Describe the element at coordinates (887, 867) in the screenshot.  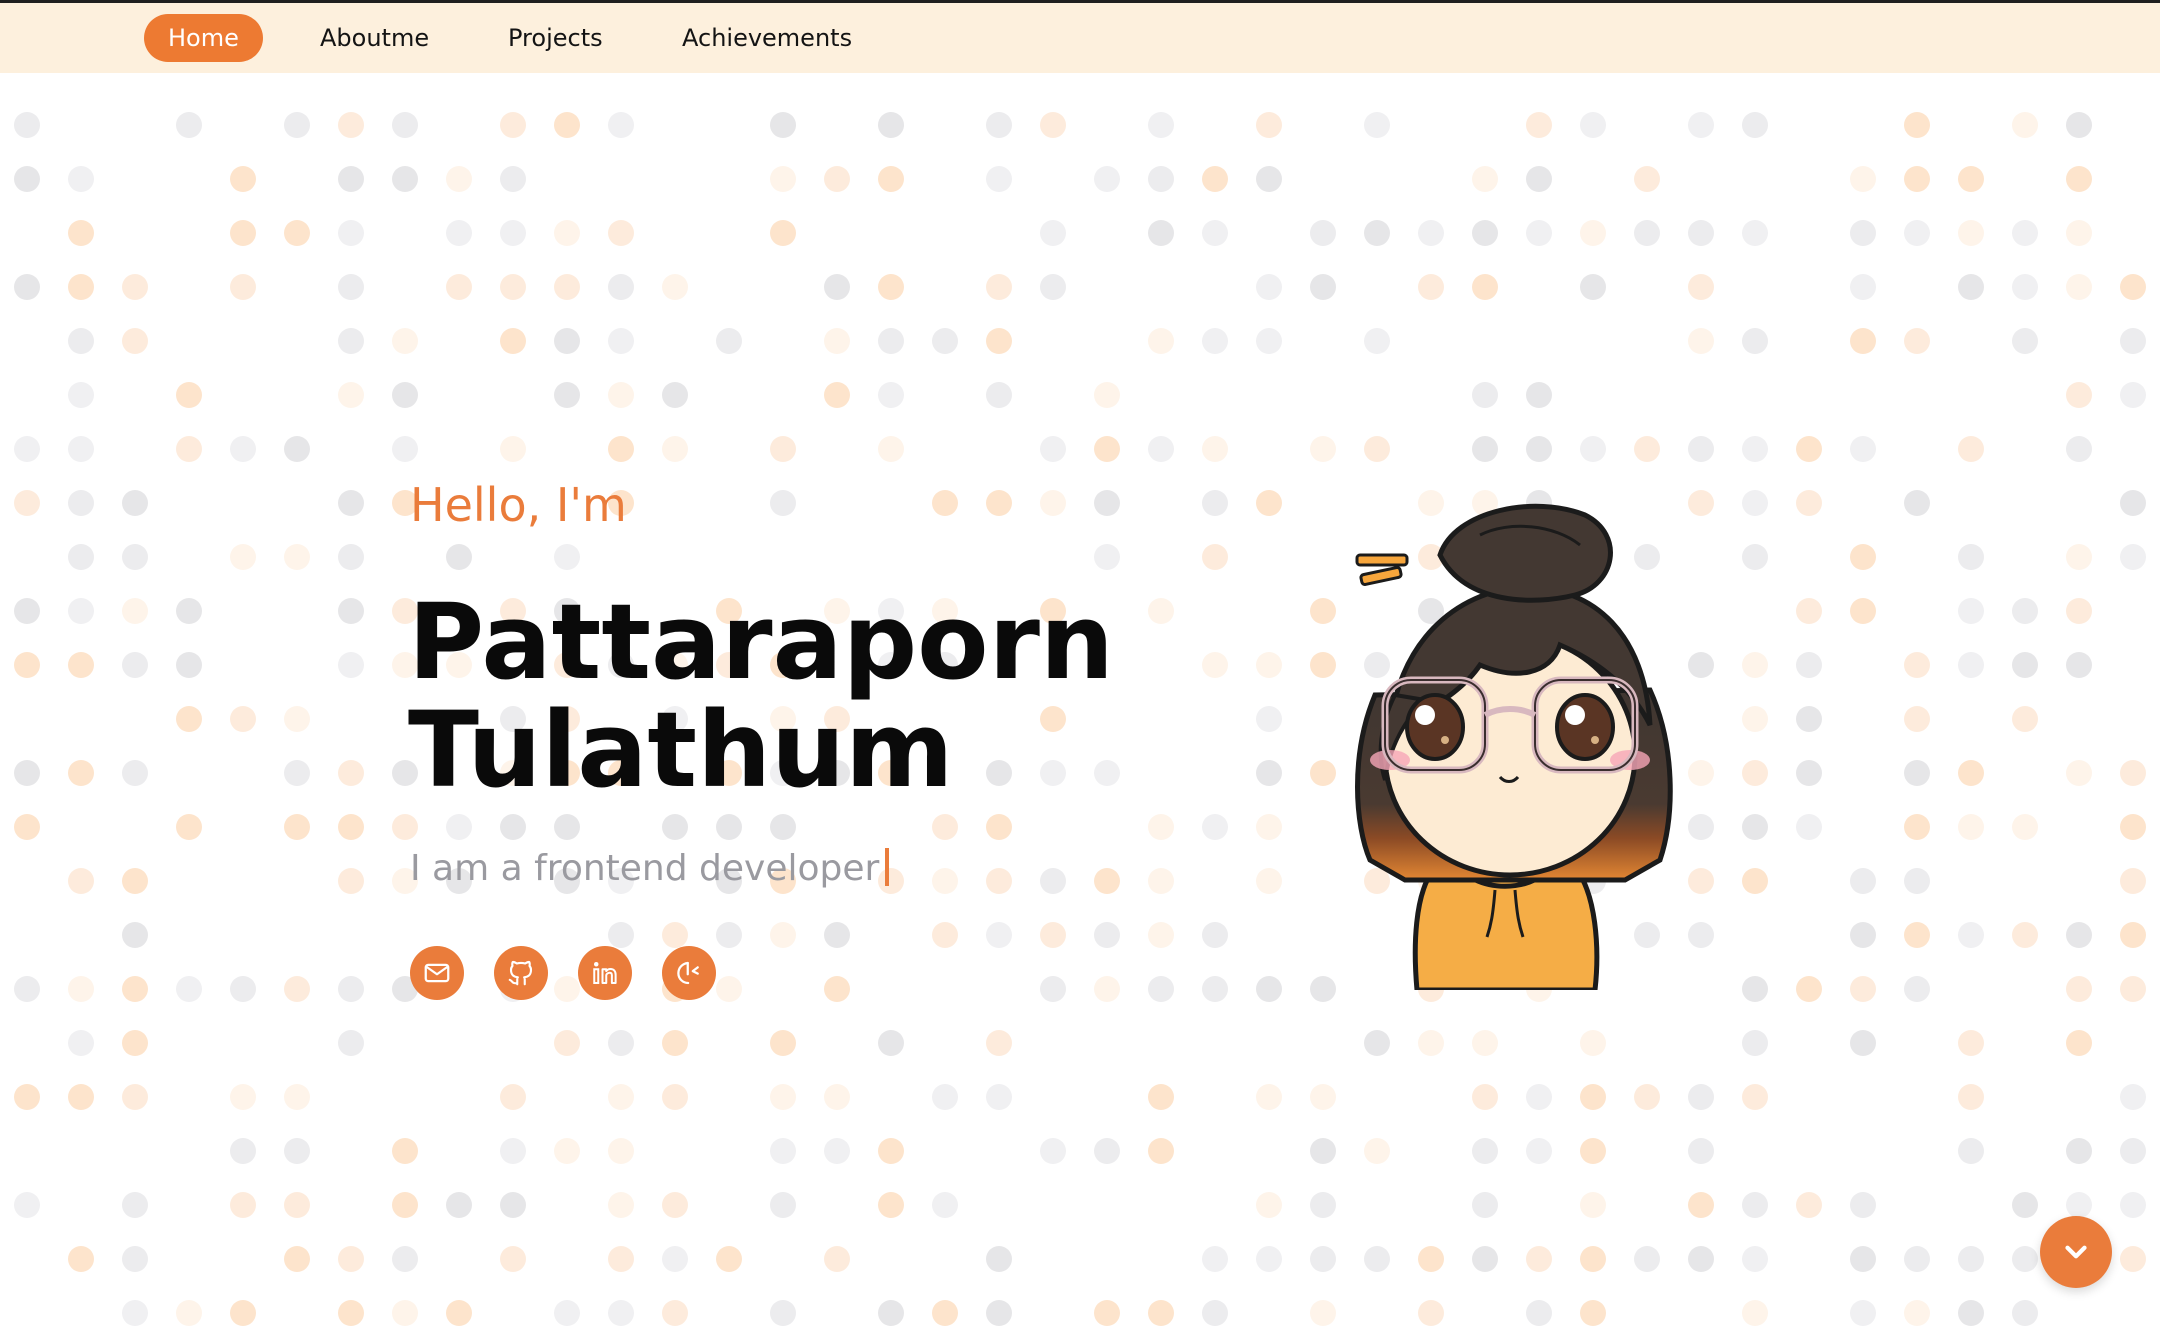
I see `typing-caret` at that location.